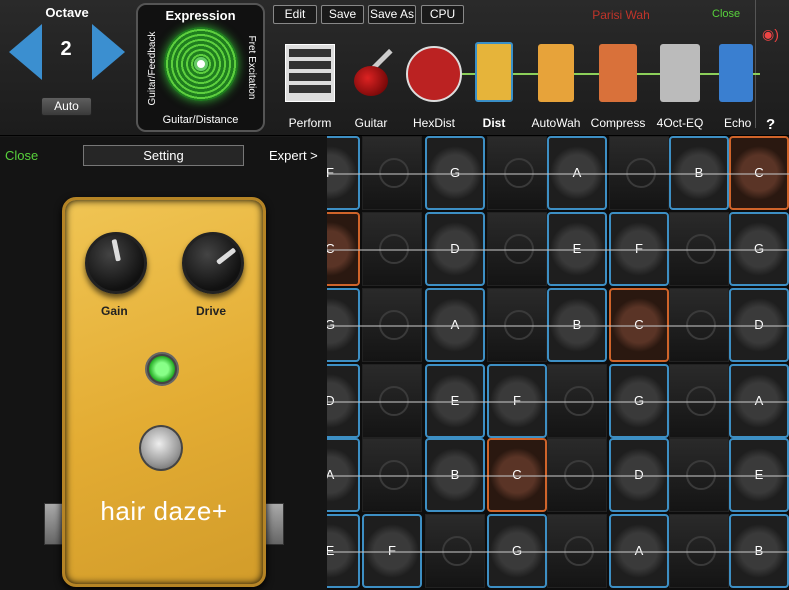 The image size is (789, 590). What do you see at coordinates (494, 123) in the screenshot?
I see `chain-label: Dist` at bounding box center [494, 123].